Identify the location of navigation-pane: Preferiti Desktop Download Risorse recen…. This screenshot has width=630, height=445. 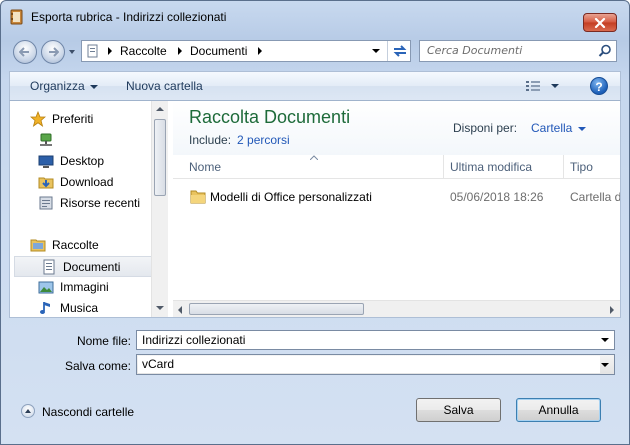
(90, 209).